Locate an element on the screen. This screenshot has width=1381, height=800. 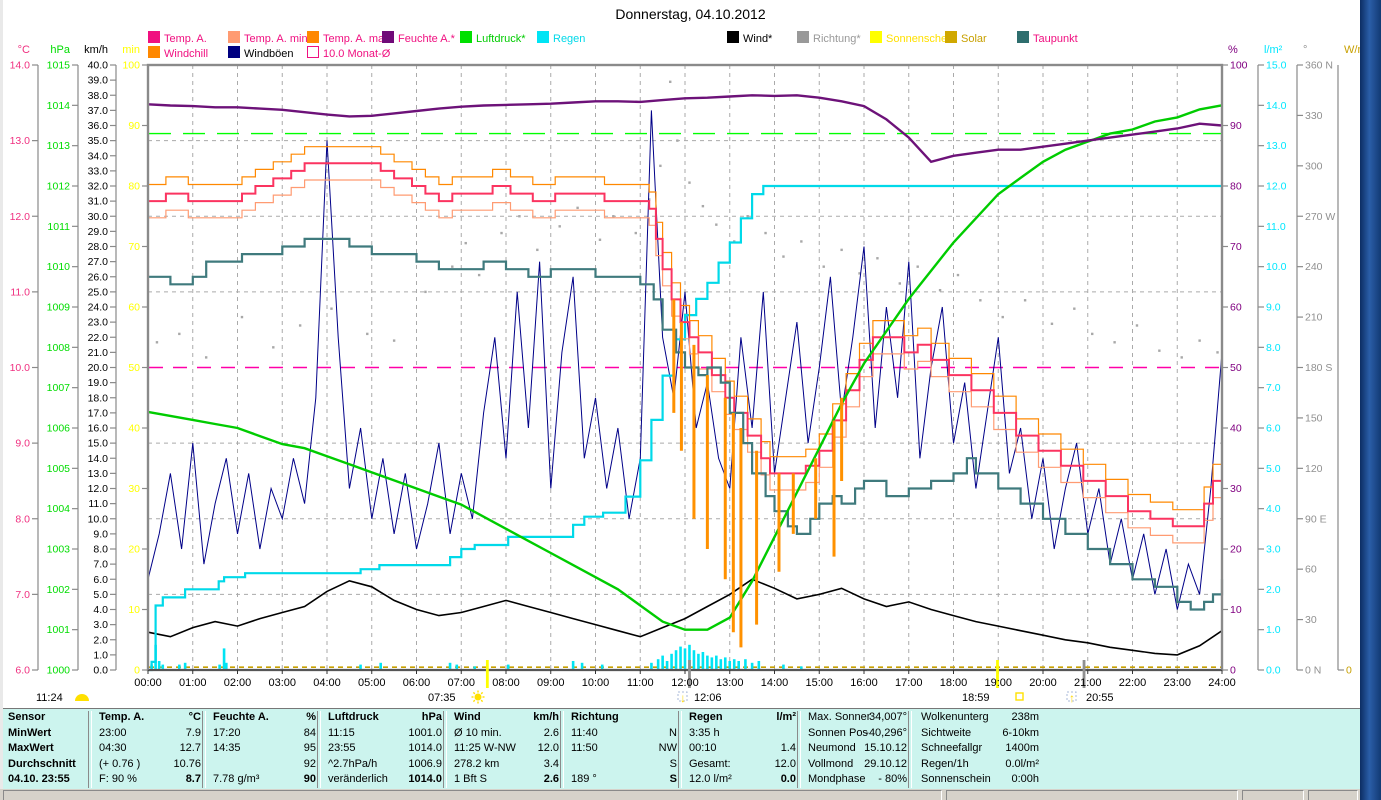
svg-text: 14.0 is located at coordinates (1276, 106).